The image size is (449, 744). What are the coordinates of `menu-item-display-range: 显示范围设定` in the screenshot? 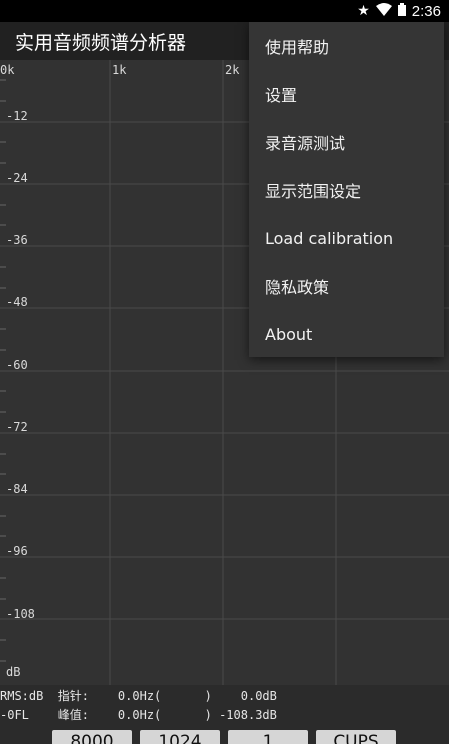 It's located at (346, 190).